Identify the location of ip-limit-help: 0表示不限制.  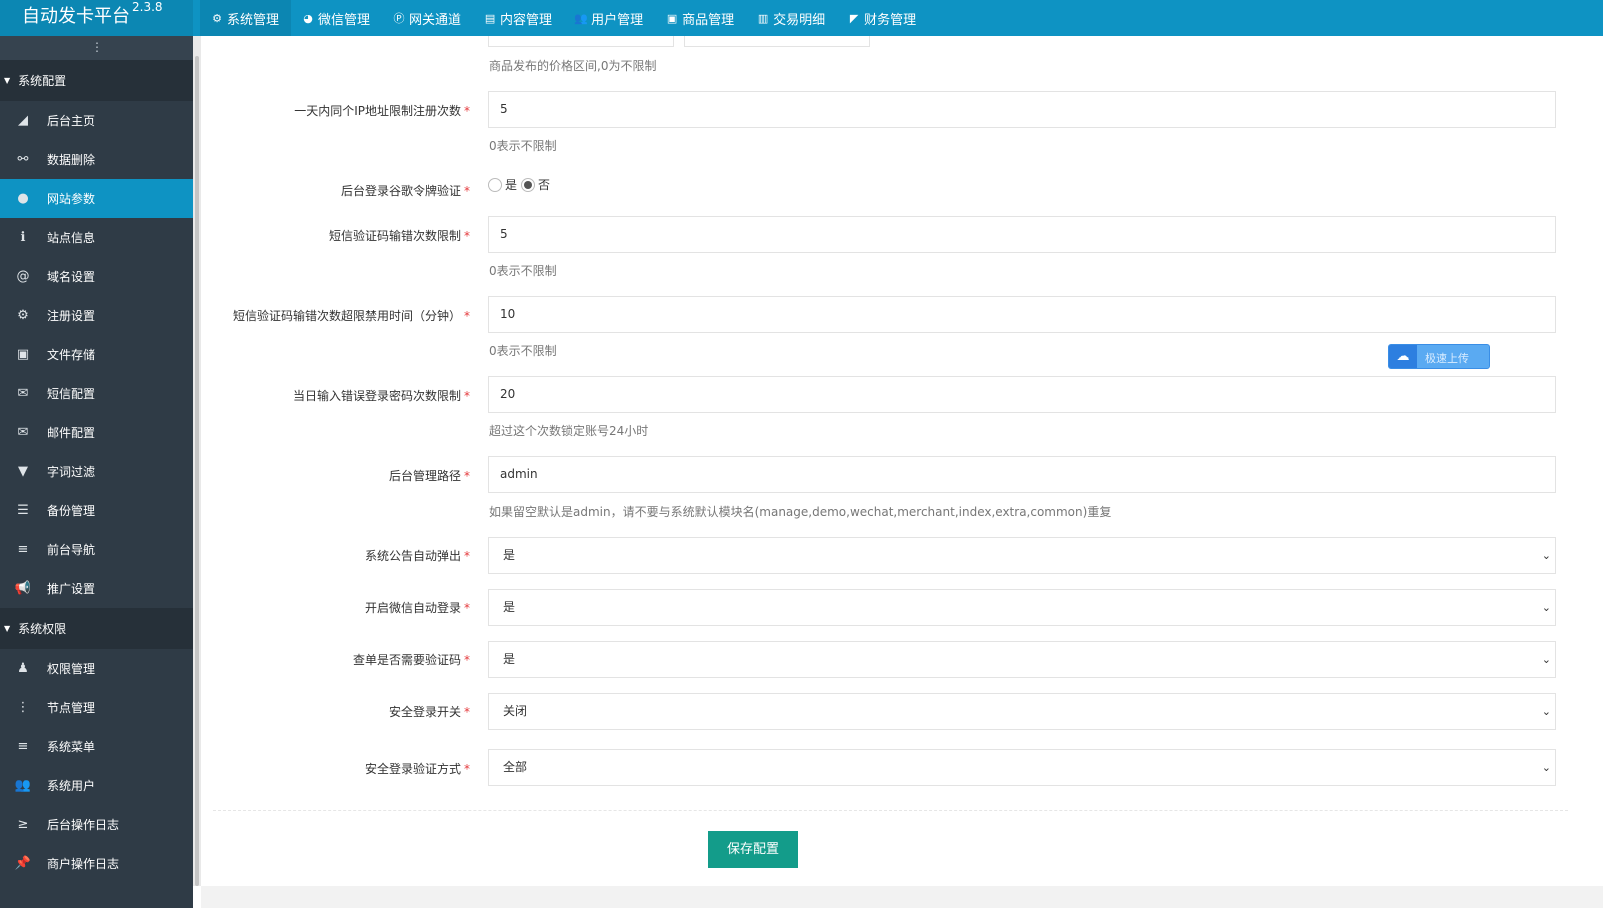
(523, 146).